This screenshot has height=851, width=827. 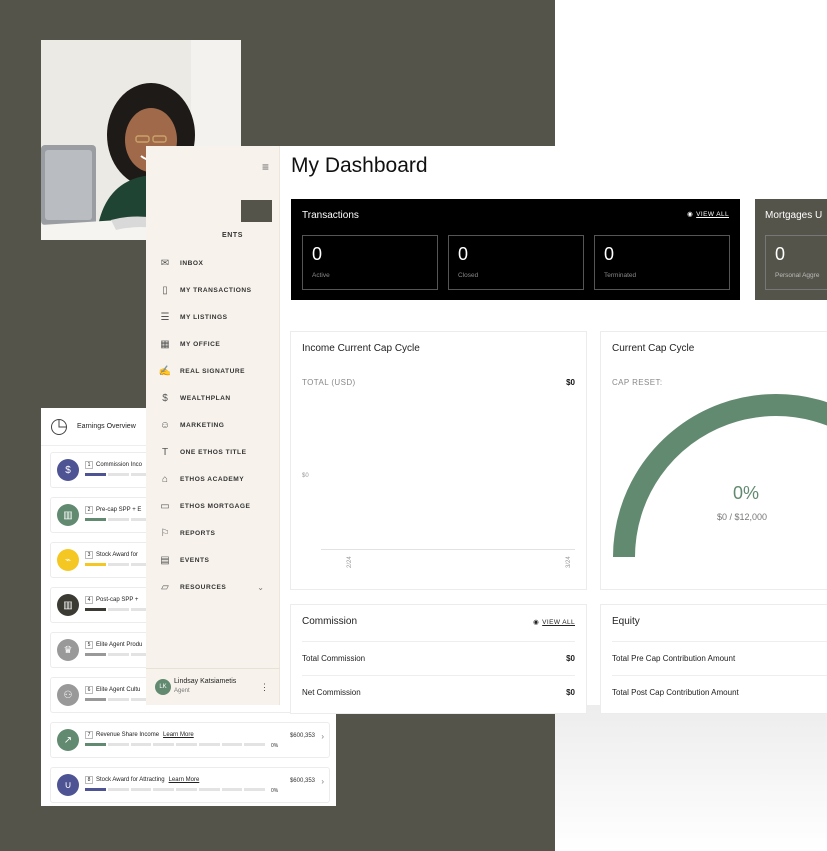 I want to click on mortgages-card: Mortgages U 0 Personal Aggre, so click(x=791, y=249).